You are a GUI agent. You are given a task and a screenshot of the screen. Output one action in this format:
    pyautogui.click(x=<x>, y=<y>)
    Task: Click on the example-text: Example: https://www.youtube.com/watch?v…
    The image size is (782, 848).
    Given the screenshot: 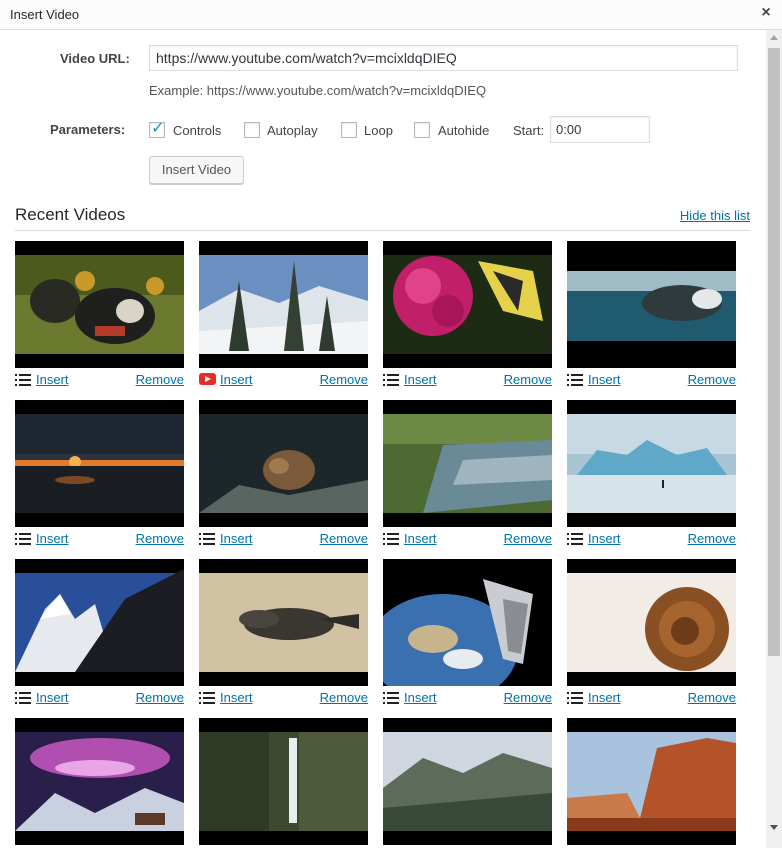 What is the action you would take?
    pyautogui.click(x=318, y=90)
    